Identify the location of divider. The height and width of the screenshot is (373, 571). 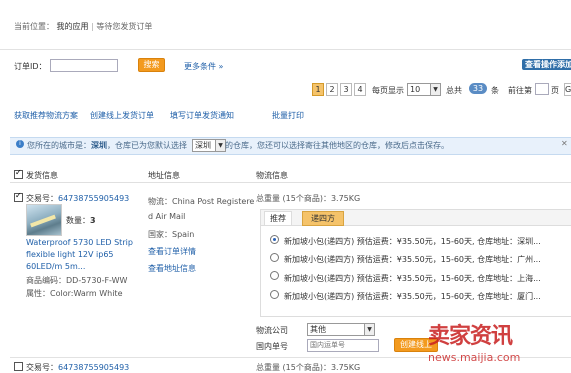
(285, 49).